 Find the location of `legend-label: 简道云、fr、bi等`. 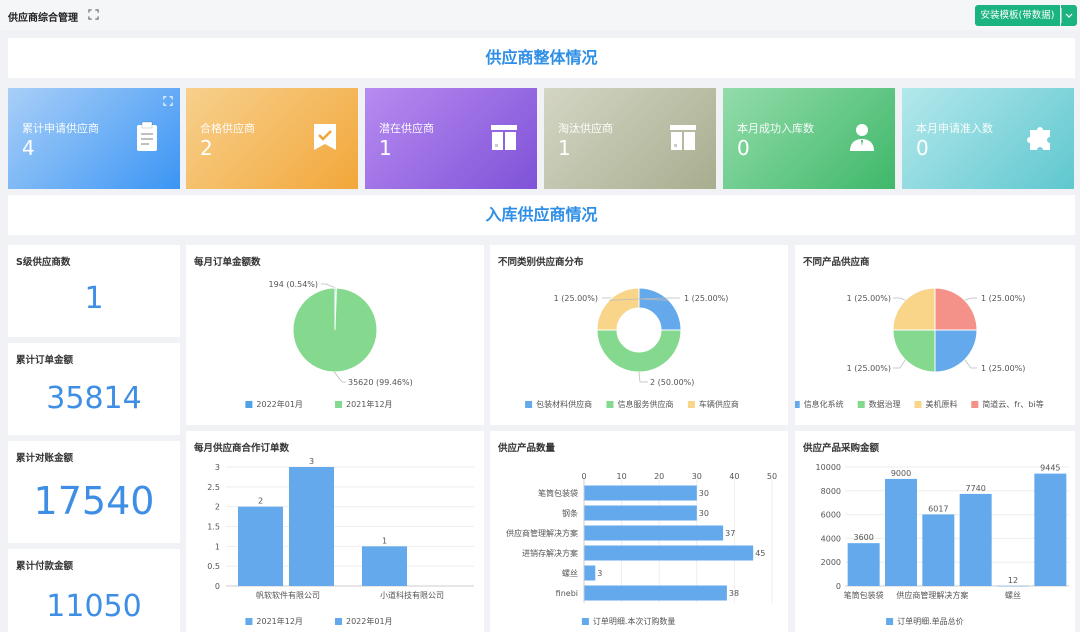

legend-label: 简道云、fr、bi等 is located at coordinates (1012, 404).